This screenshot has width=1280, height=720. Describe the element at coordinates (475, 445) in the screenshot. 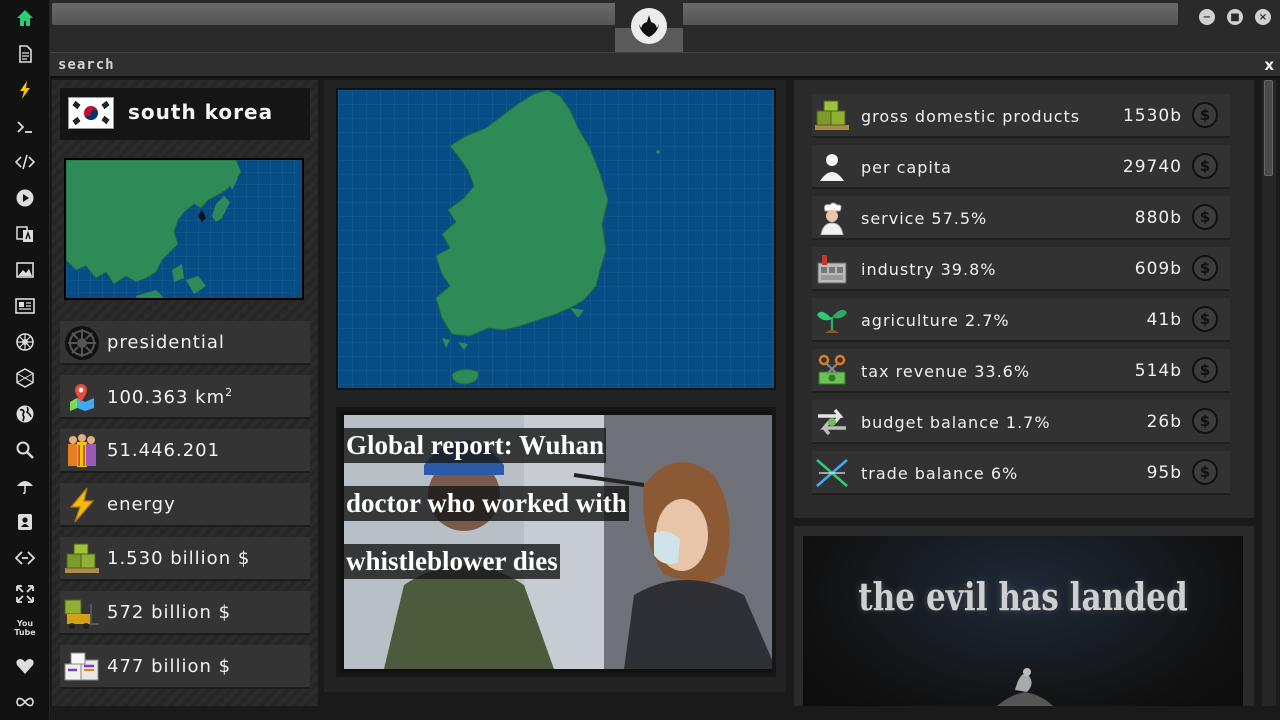

I see `news-headline-line-1: Global report: Wuhan` at that location.